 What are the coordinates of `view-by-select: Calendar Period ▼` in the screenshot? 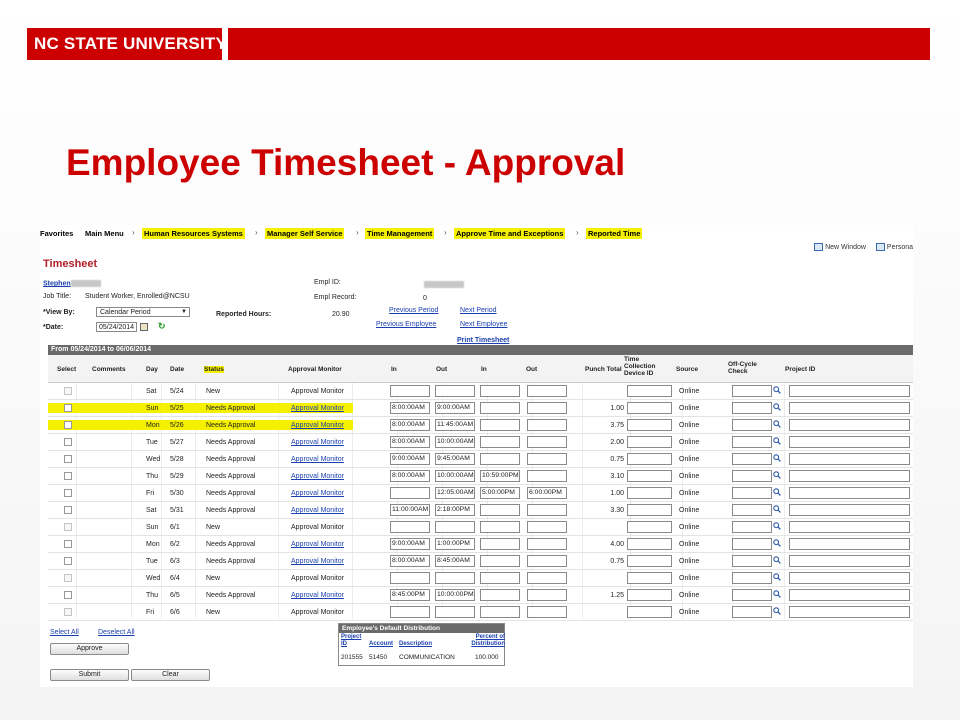 It's located at (143, 312).